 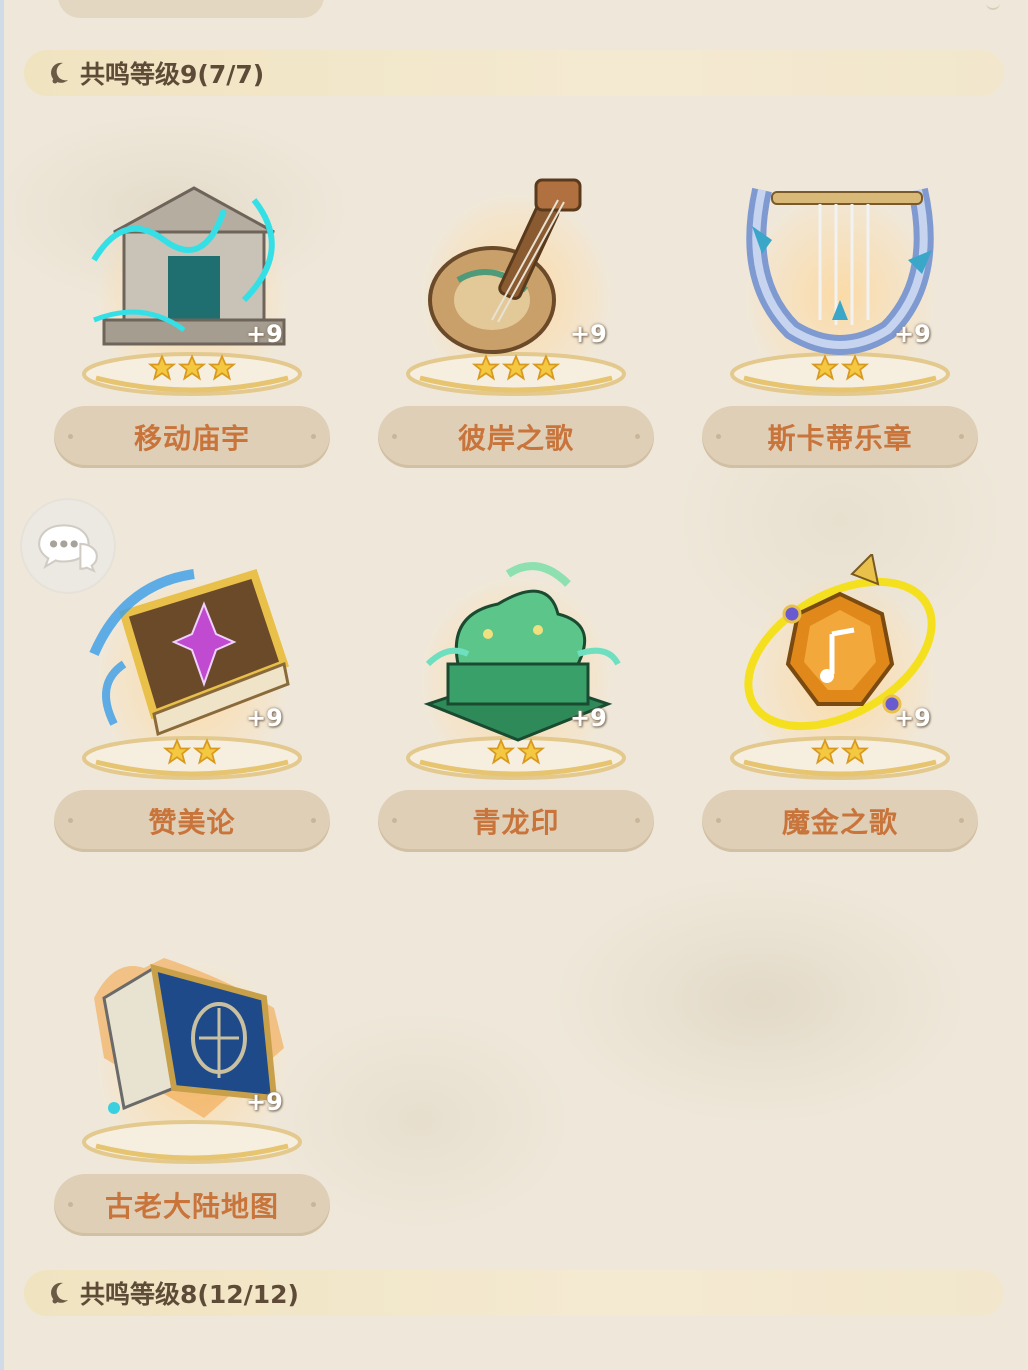 I want to click on item-name: 青龙印, so click(x=516, y=822).